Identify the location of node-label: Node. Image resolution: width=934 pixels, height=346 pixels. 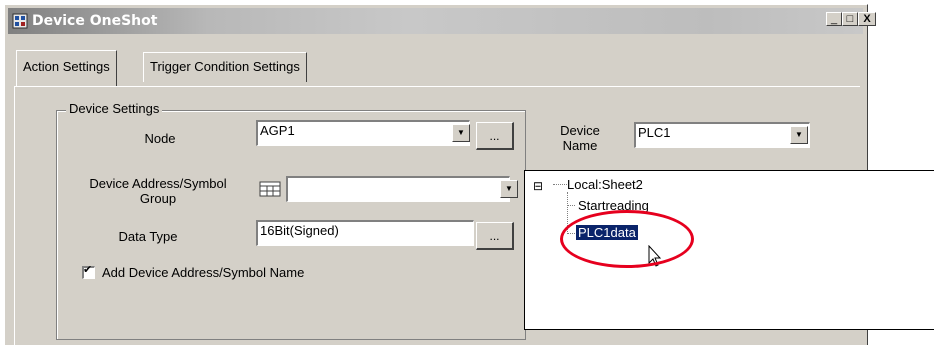
(160, 138).